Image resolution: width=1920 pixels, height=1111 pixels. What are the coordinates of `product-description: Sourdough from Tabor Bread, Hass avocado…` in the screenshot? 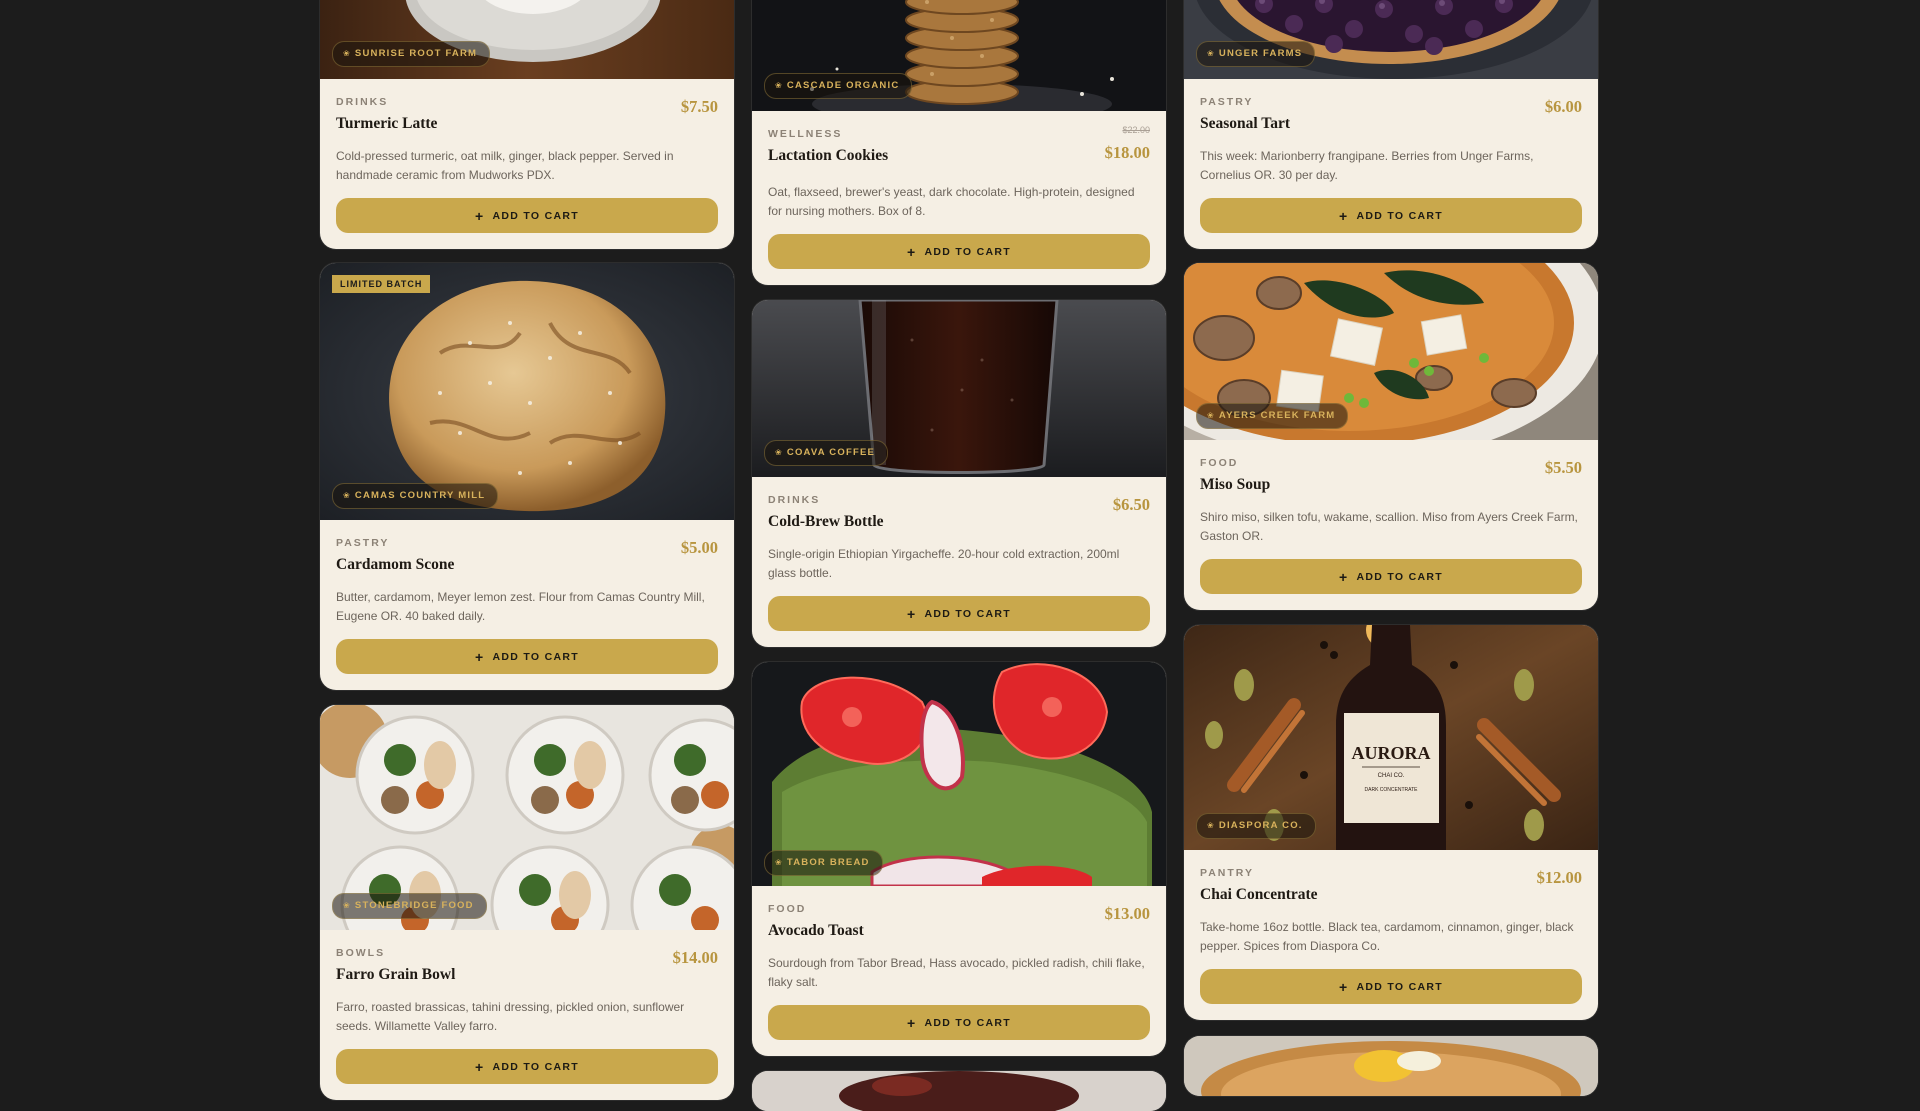 It's located at (956, 972).